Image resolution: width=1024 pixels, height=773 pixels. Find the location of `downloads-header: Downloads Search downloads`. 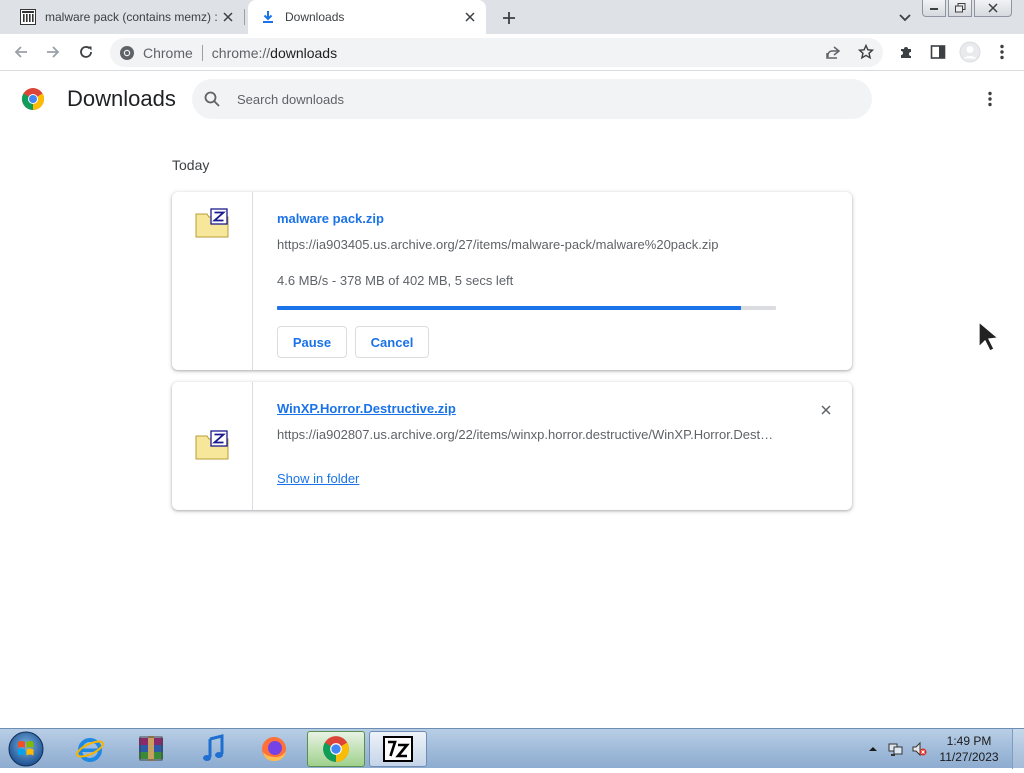

downloads-header: Downloads Search downloads is located at coordinates (512, 100).